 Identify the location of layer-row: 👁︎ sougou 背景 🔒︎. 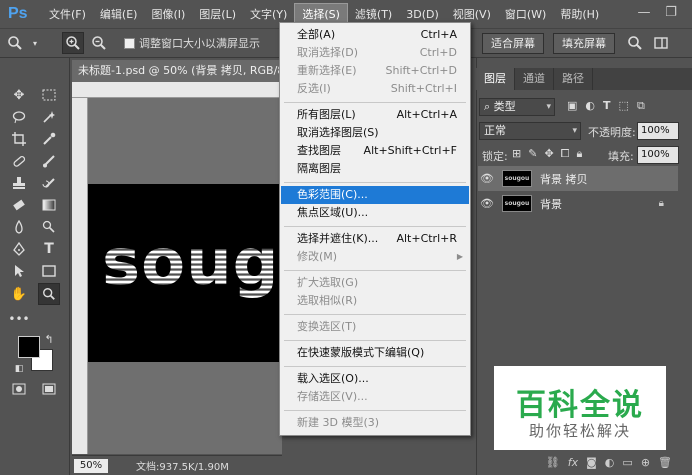
(578, 203).